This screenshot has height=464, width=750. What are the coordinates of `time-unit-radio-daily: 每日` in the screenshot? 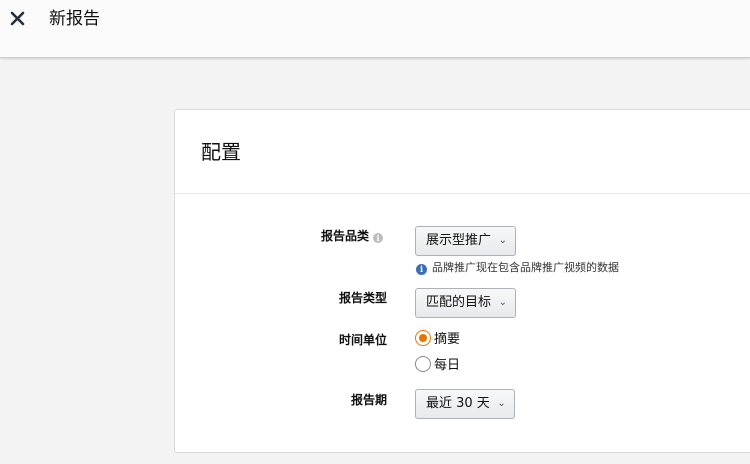 It's located at (437, 366).